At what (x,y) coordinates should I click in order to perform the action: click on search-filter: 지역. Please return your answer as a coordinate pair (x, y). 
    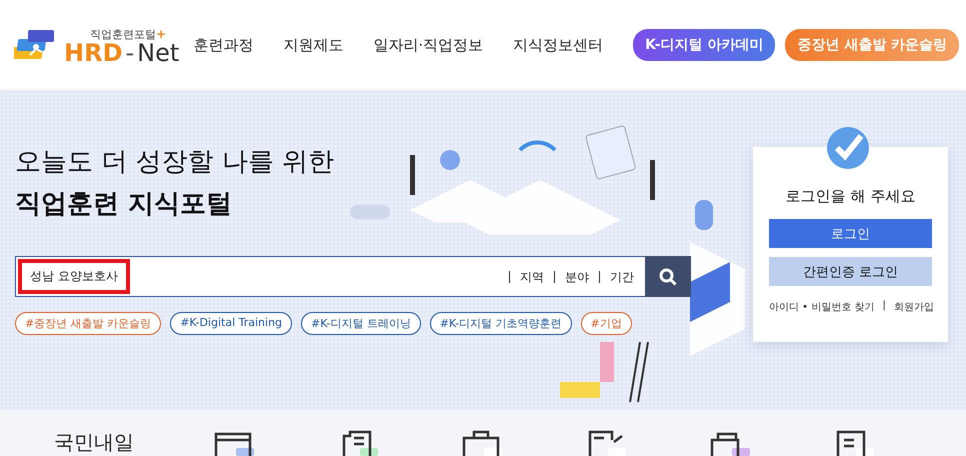
    Looking at the image, I should click on (526, 276).